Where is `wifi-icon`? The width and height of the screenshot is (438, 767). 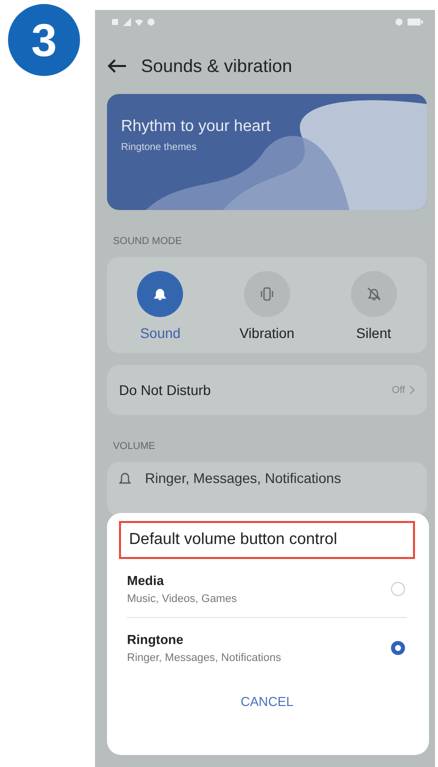
wifi-icon is located at coordinates (139, 22).